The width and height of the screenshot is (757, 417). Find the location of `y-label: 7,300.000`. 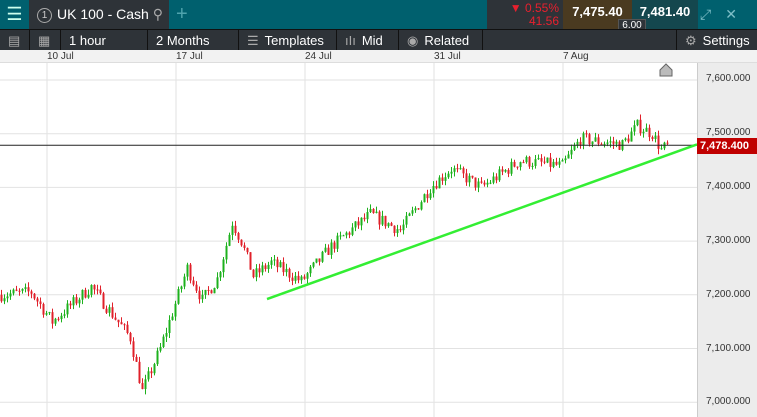

y-label: 7,300.000 is located at coordinates (728, 240).